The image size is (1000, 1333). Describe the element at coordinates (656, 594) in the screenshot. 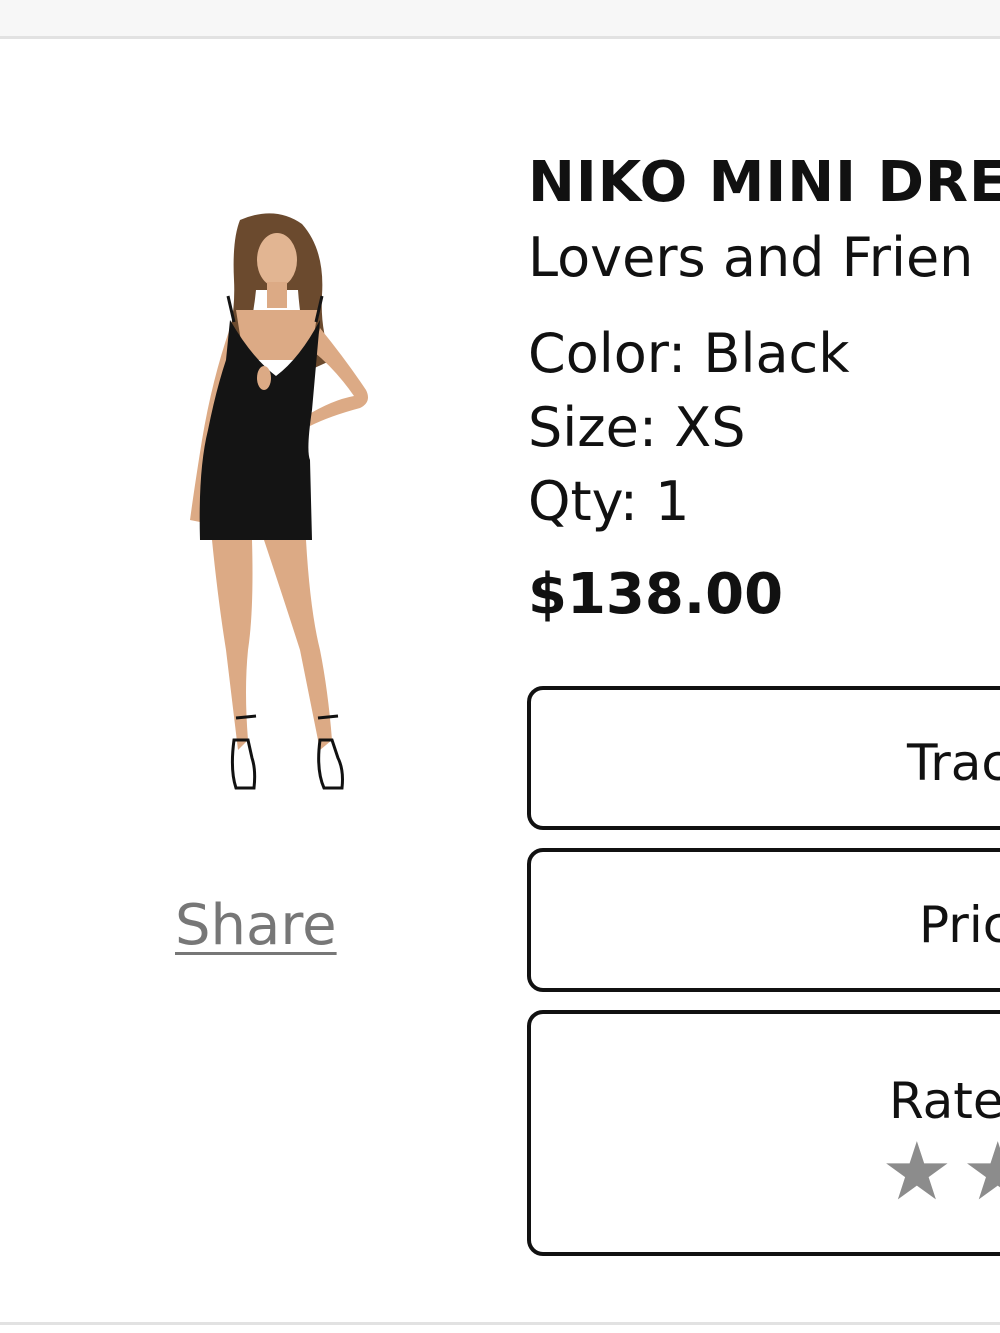

I see `product-price: $138.00` at that location.